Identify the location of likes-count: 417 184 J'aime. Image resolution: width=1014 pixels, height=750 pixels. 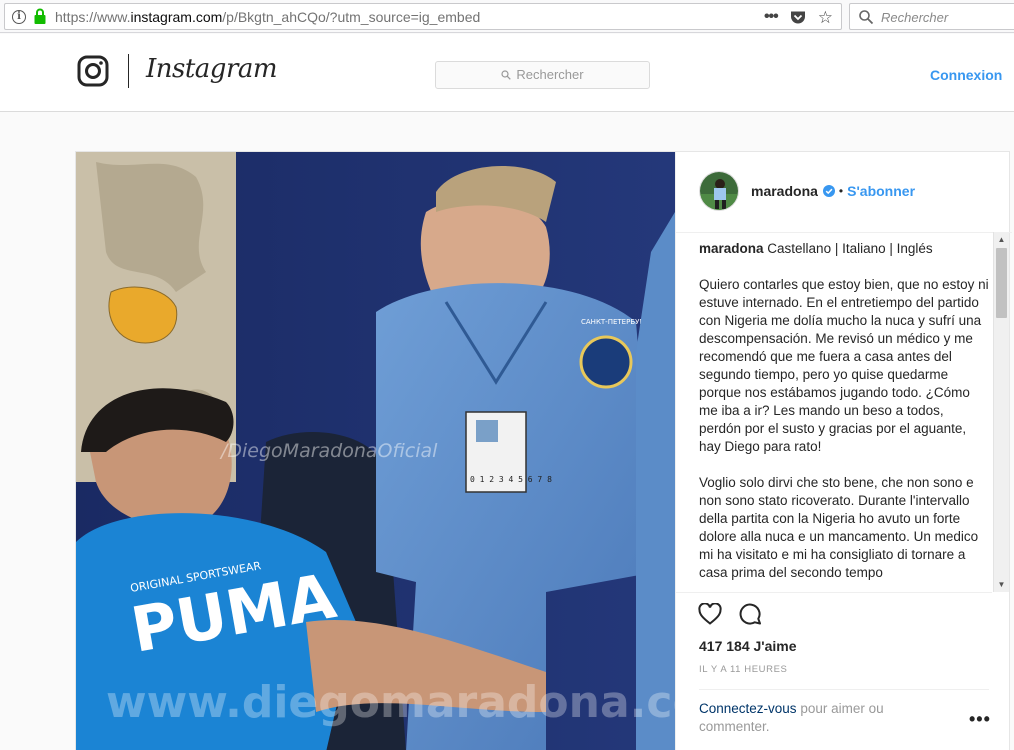
(748, 646).